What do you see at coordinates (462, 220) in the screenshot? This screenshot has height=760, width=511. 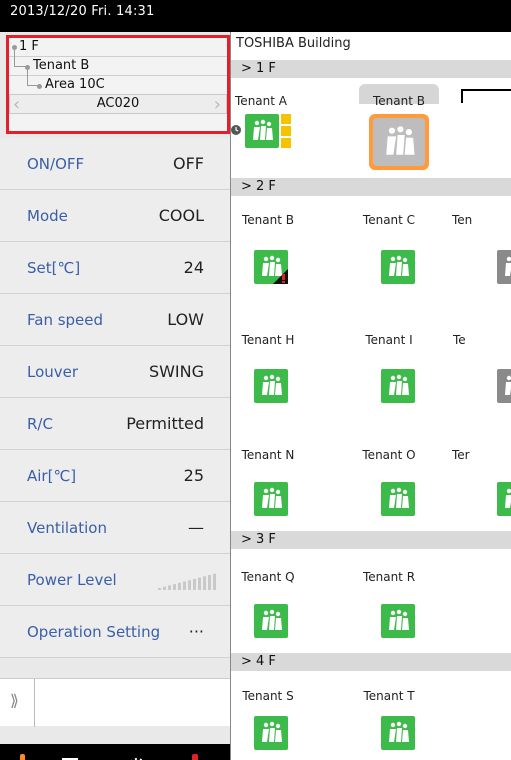 I see `tenant-label: Ten` at bounding box center [462, 220].